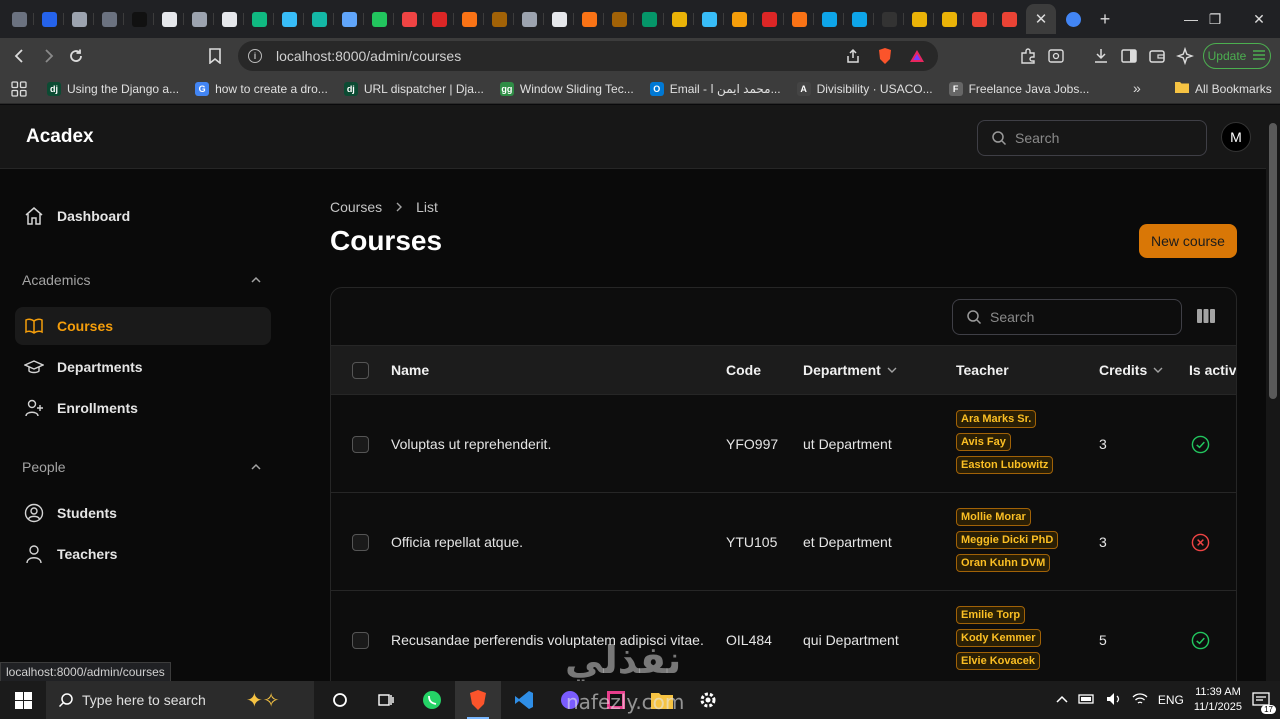 The height and width of the screenshot is (719, 1280). What do you see at coordinates (1114, 700) in the screenshot?
I see `volume-icon` at bounding box center [1114, 700].